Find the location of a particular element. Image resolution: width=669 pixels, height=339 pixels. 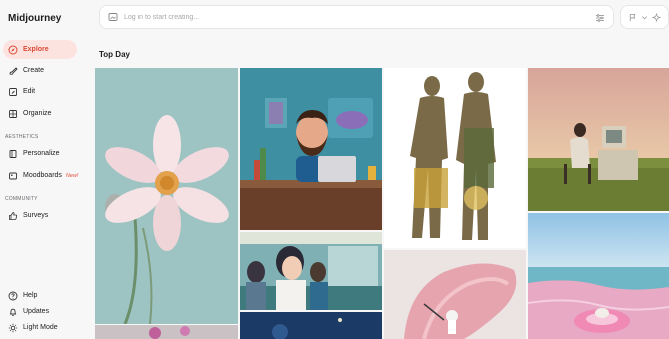

sun-icon is located at coordinates (13, 328).